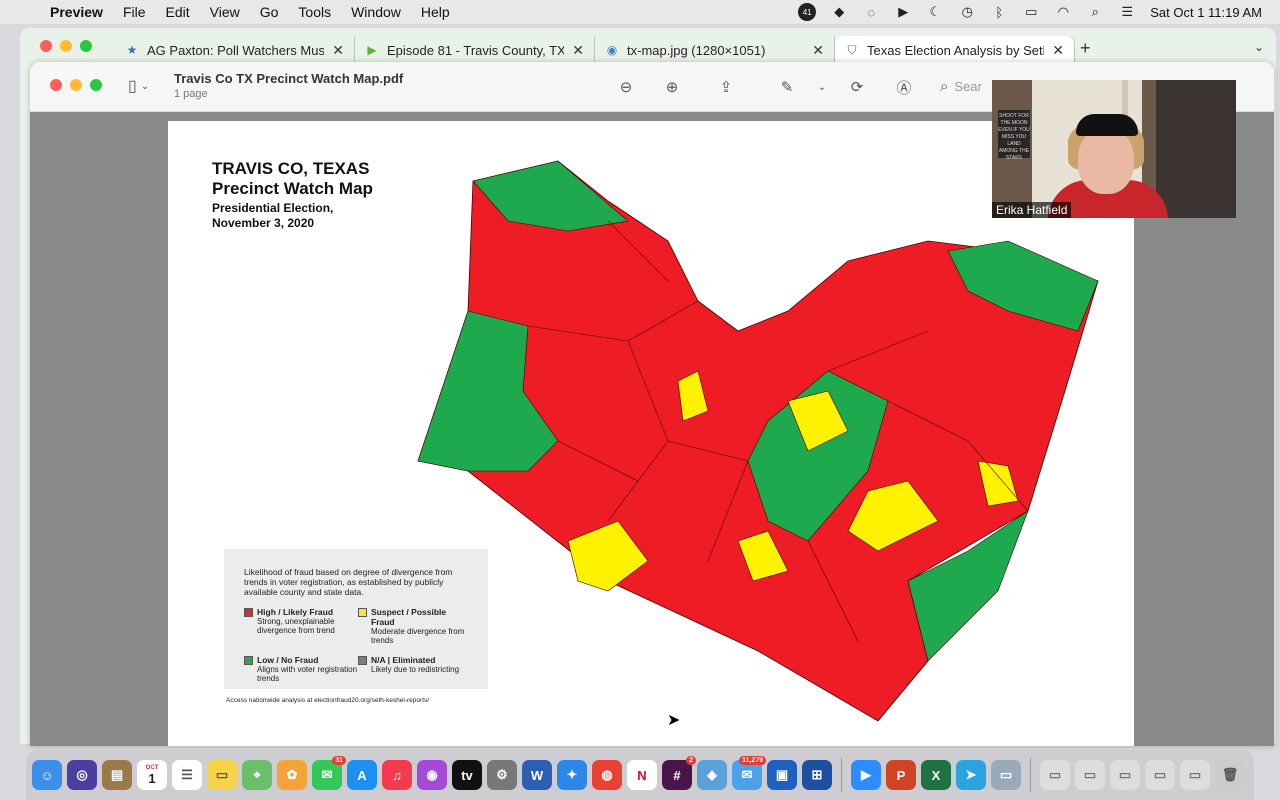  I want to click on moon-icon: ☾, so click(935, 12).